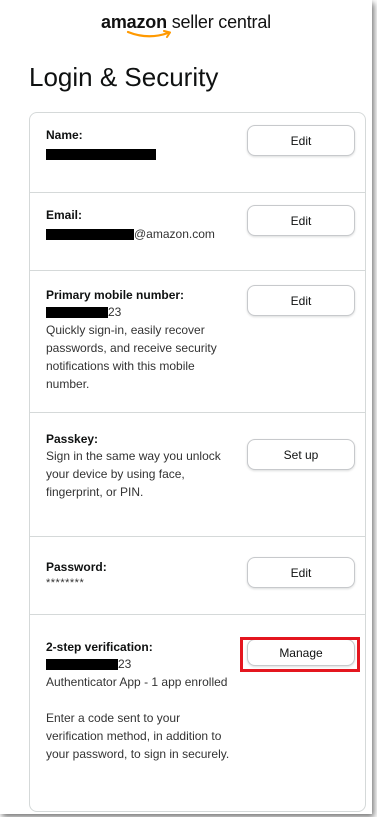 The image size is (377, 817). Describe the element at coordinates (65, 583) in the screenshot. I see `password-value: ********` at that location.